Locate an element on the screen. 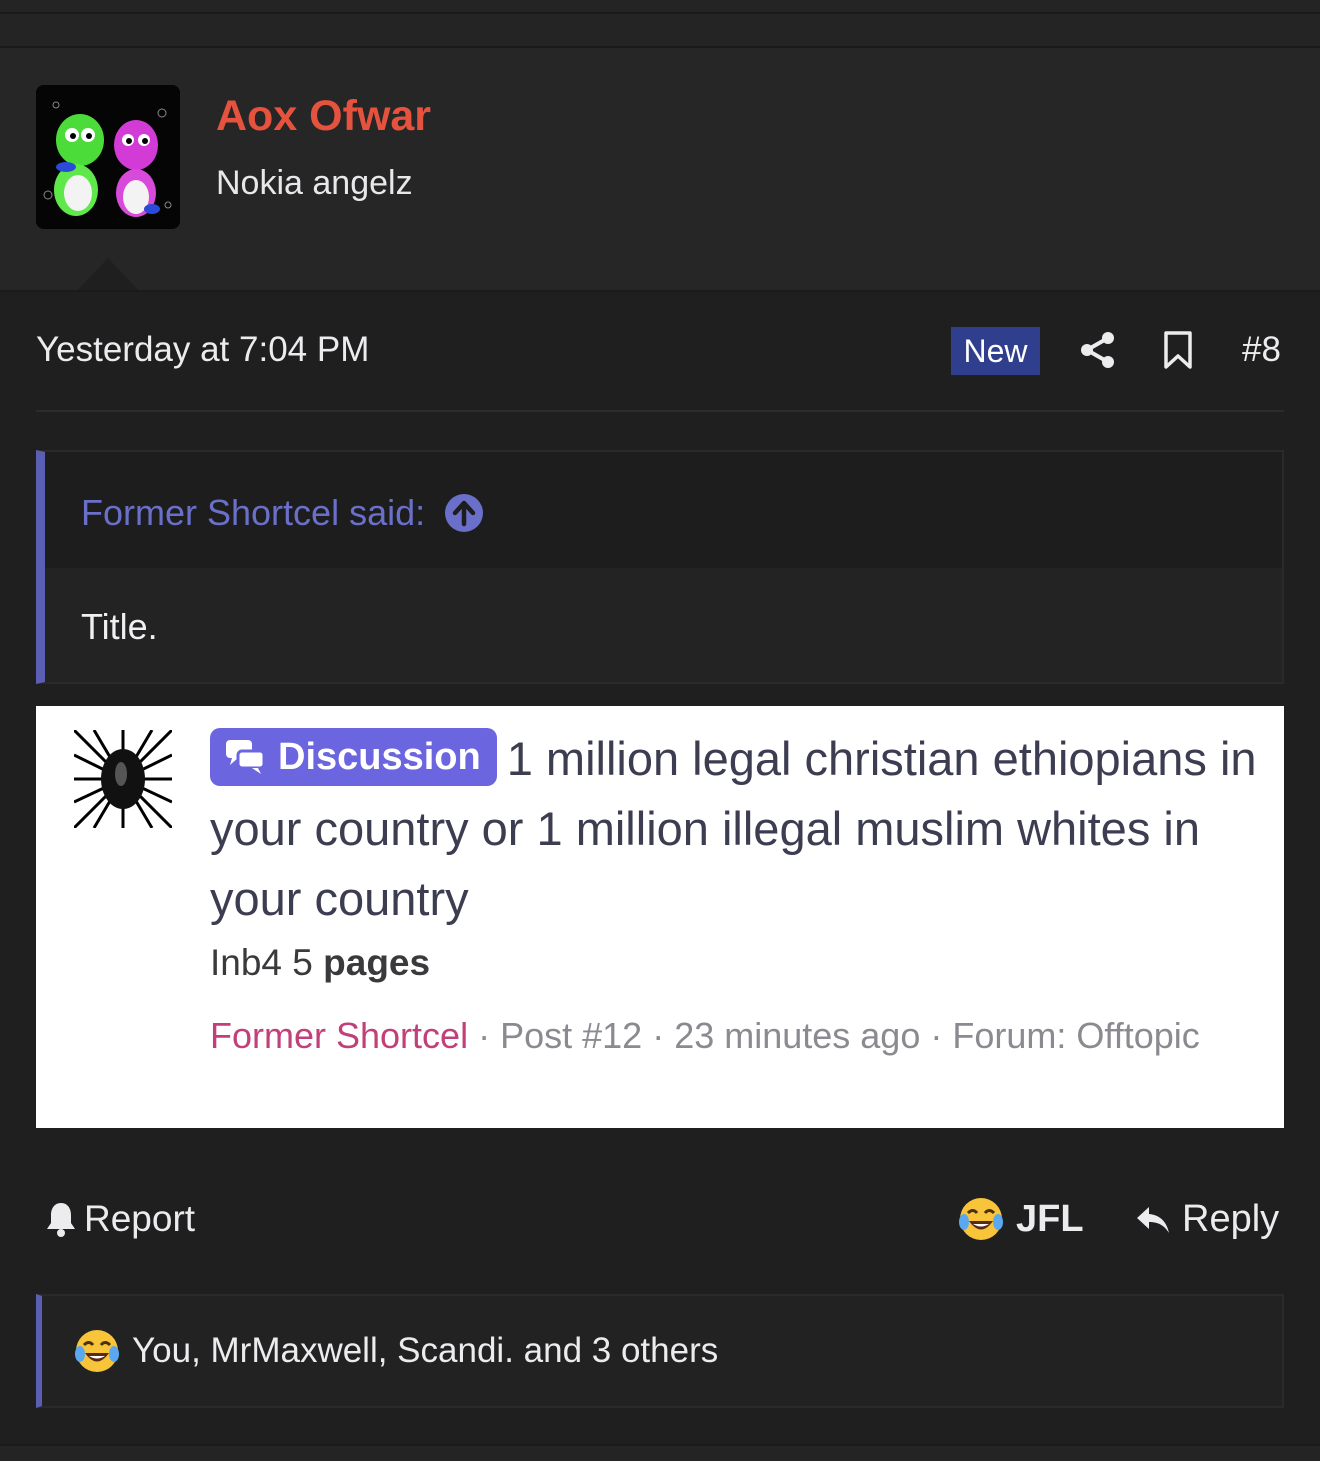  embed-author-avatar is located at coordinates (123, 779).